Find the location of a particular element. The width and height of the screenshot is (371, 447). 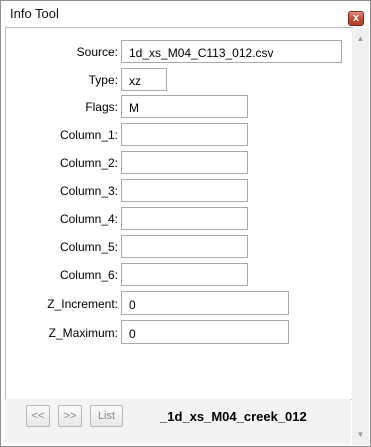

field-label: Column_6: is located at coordinates (88, 275).